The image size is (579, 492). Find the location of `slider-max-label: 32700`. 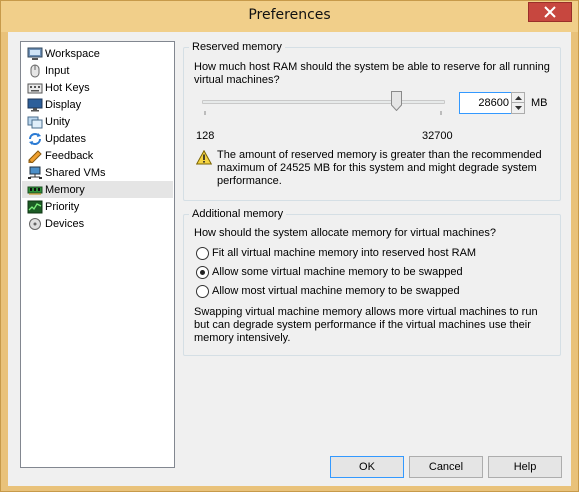

slider-max-label: 32700 is located at coordinates (437, 136).